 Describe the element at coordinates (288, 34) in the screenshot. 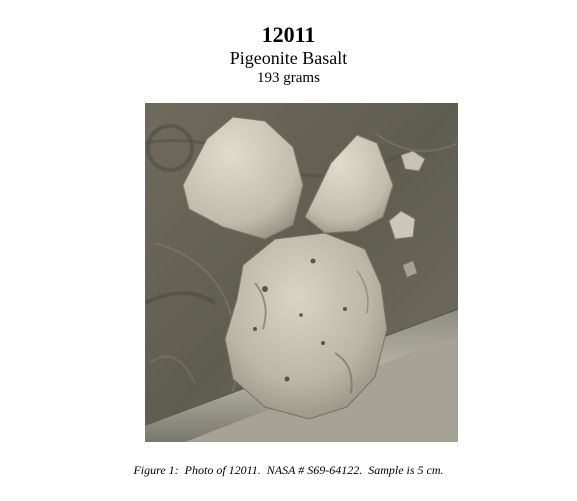

I see `sample-id-title: 12011` at that location.